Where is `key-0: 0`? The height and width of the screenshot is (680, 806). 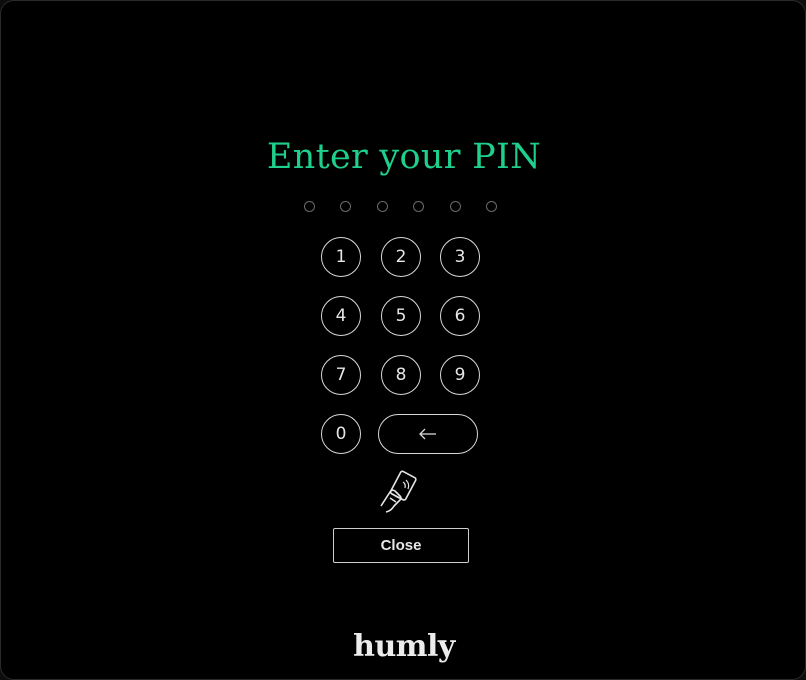
key-0: 0 is located at coordinates (341, 434).